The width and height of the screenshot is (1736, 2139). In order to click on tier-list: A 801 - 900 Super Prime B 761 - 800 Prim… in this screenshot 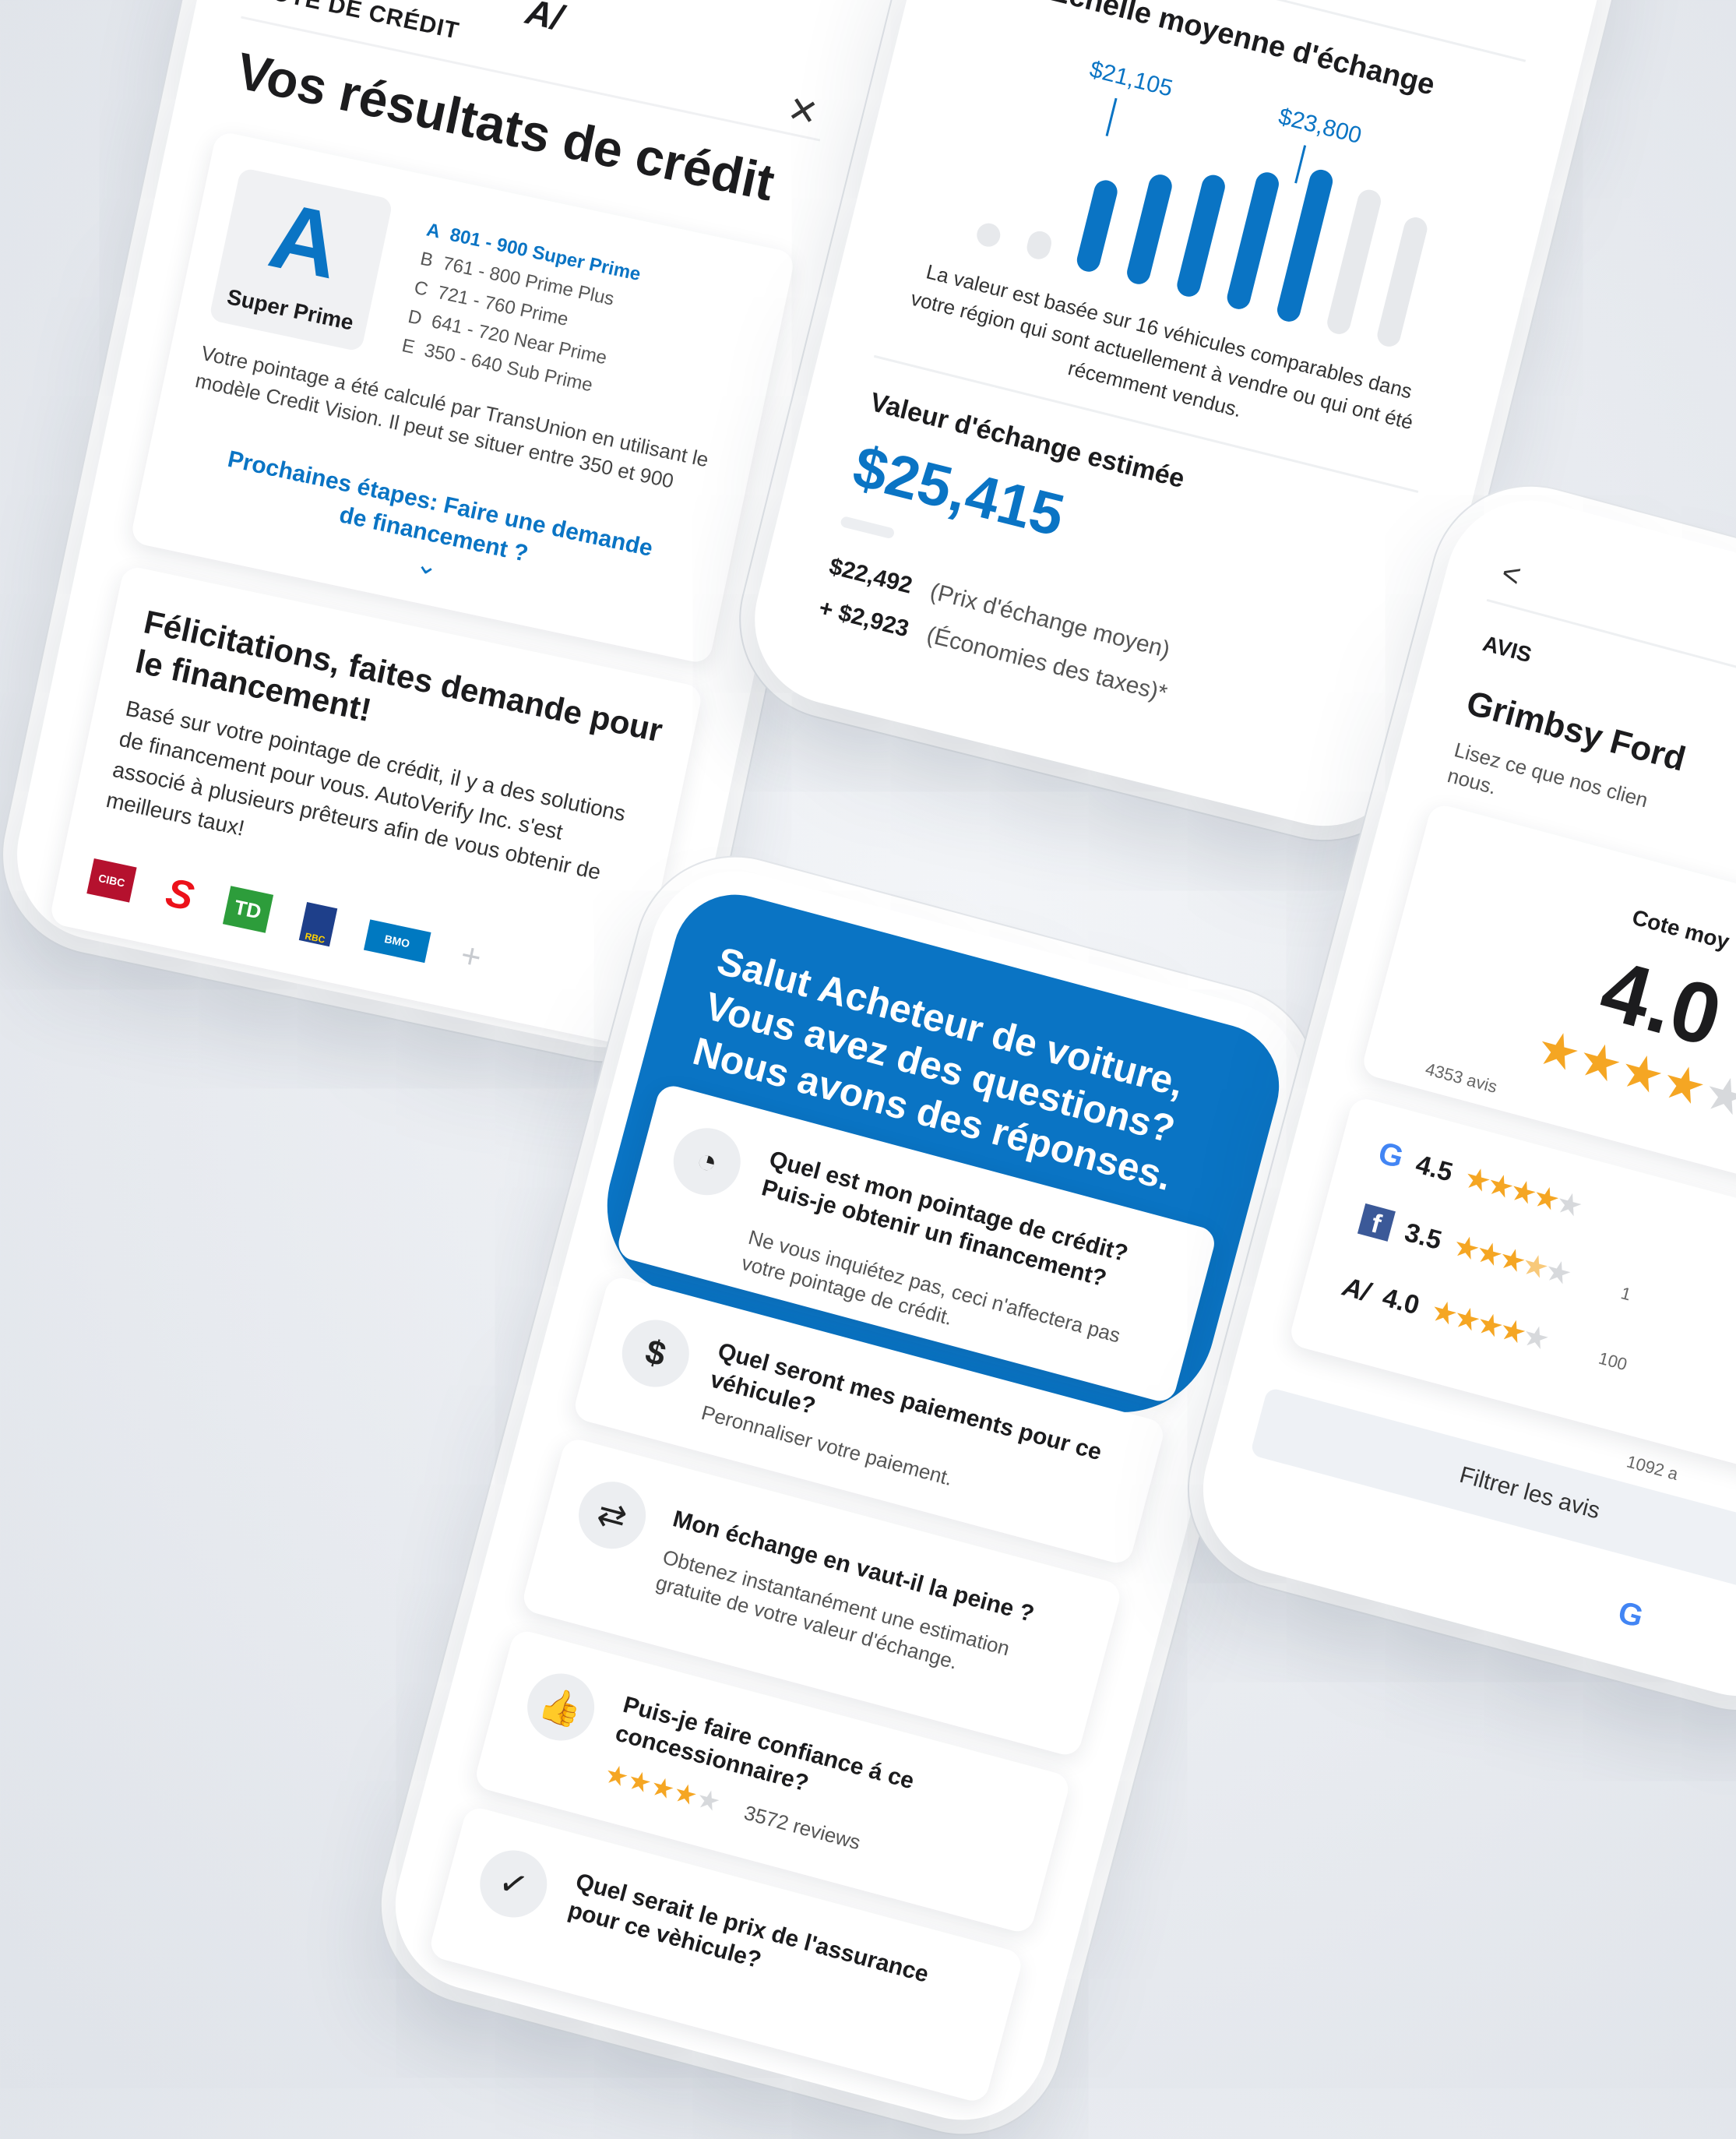, I will do `click(521, 311)`.